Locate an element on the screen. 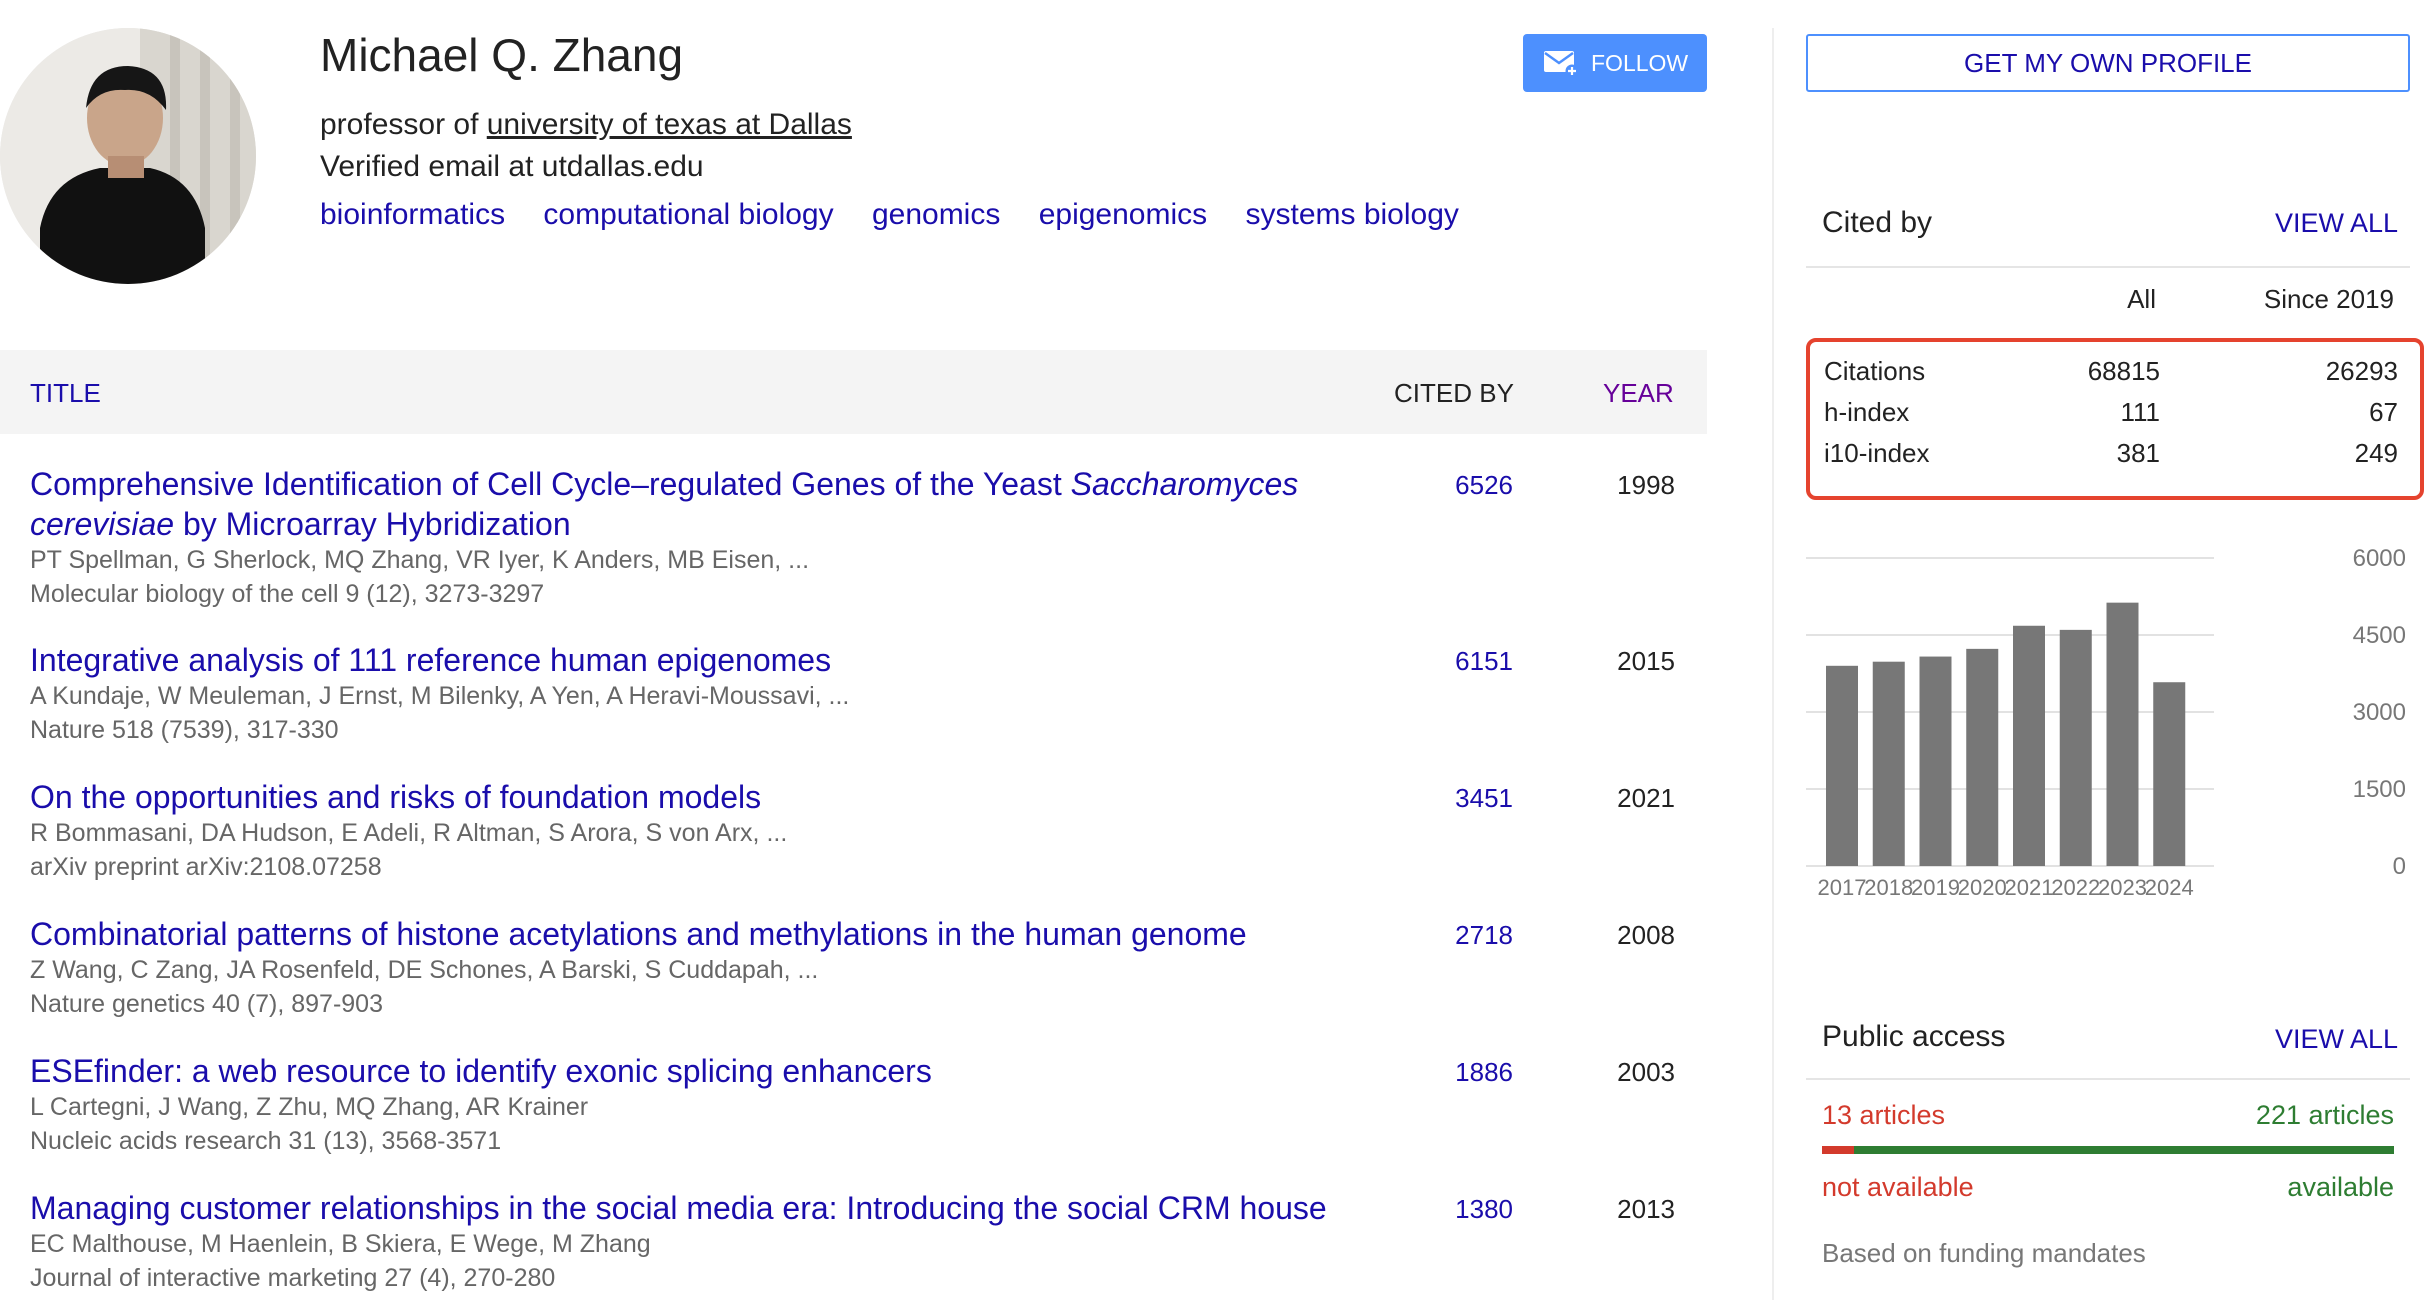  profile-name: Michael Q. Zhang is located at coordinates (502, 55).